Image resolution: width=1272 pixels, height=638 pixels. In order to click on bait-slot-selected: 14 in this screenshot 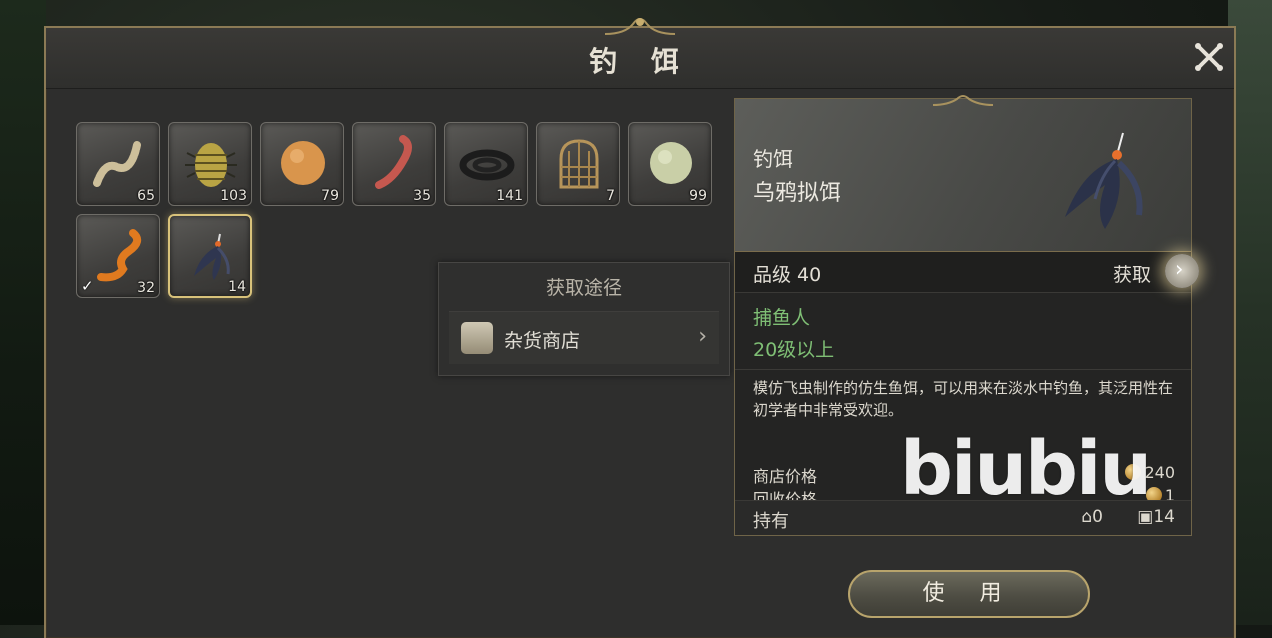, I will do `click(210, 256)`.